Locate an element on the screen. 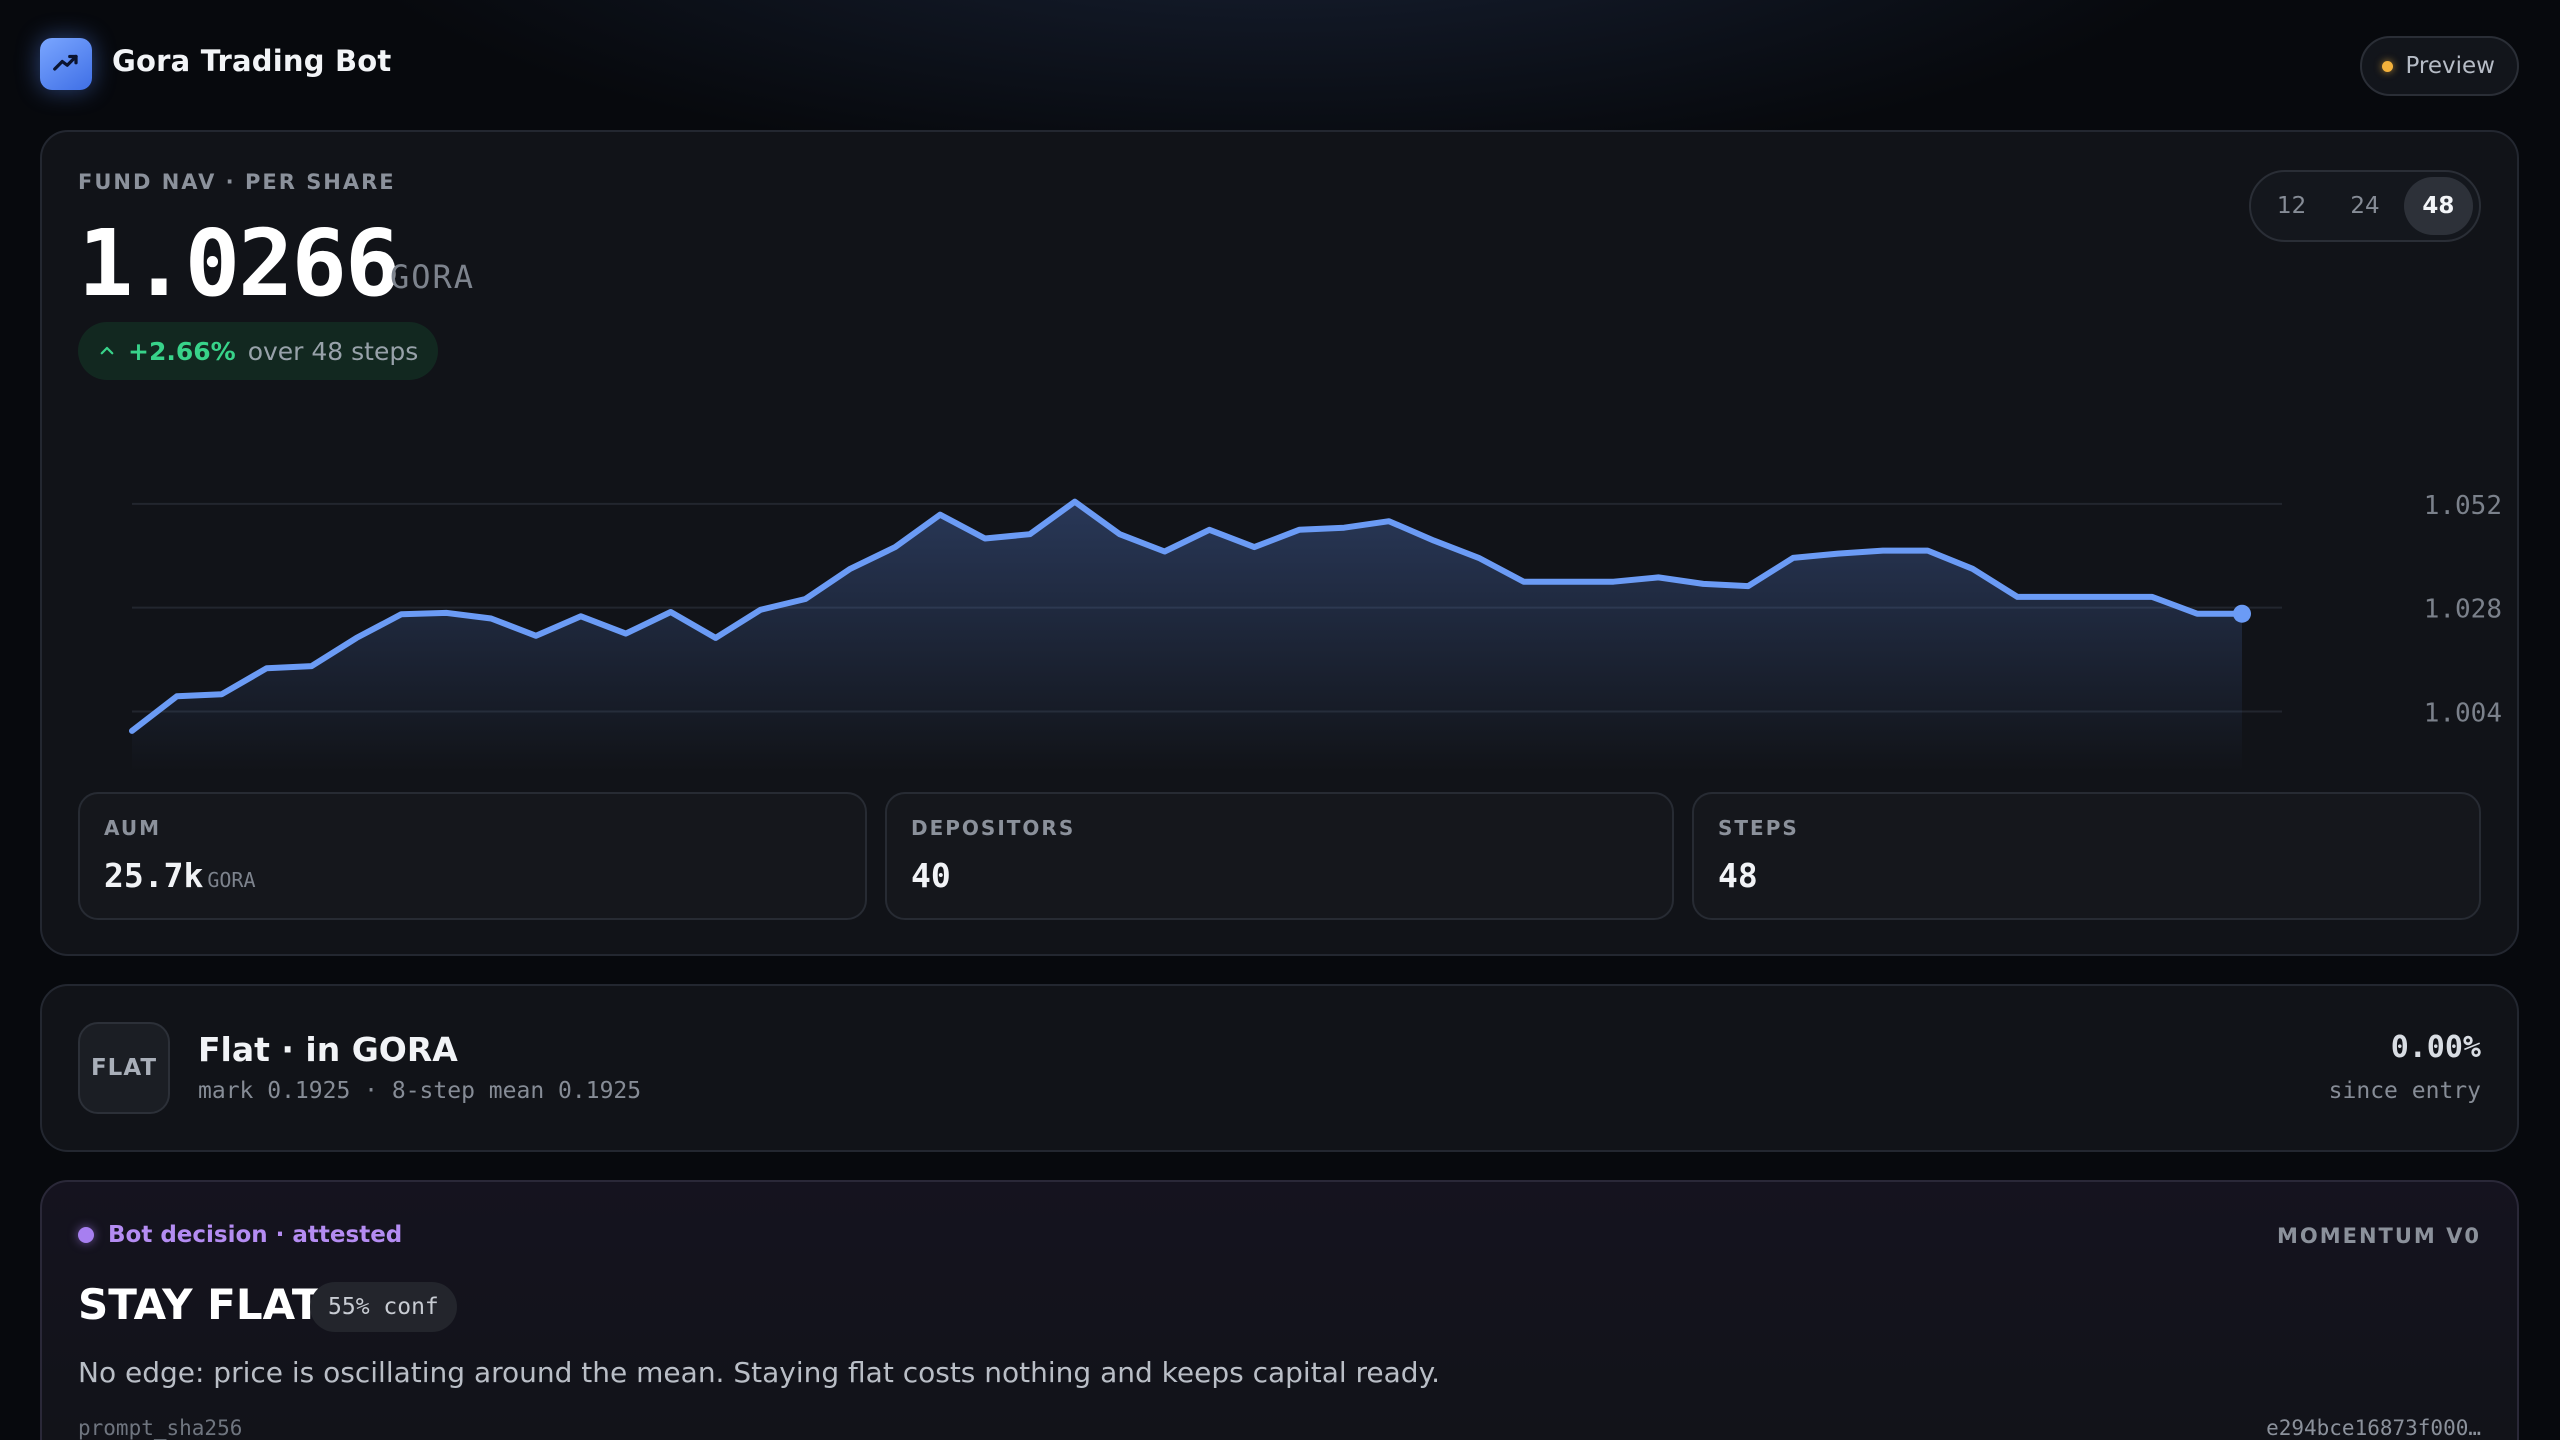  stat-label: STEPS is located at coordinates (1758, 828).